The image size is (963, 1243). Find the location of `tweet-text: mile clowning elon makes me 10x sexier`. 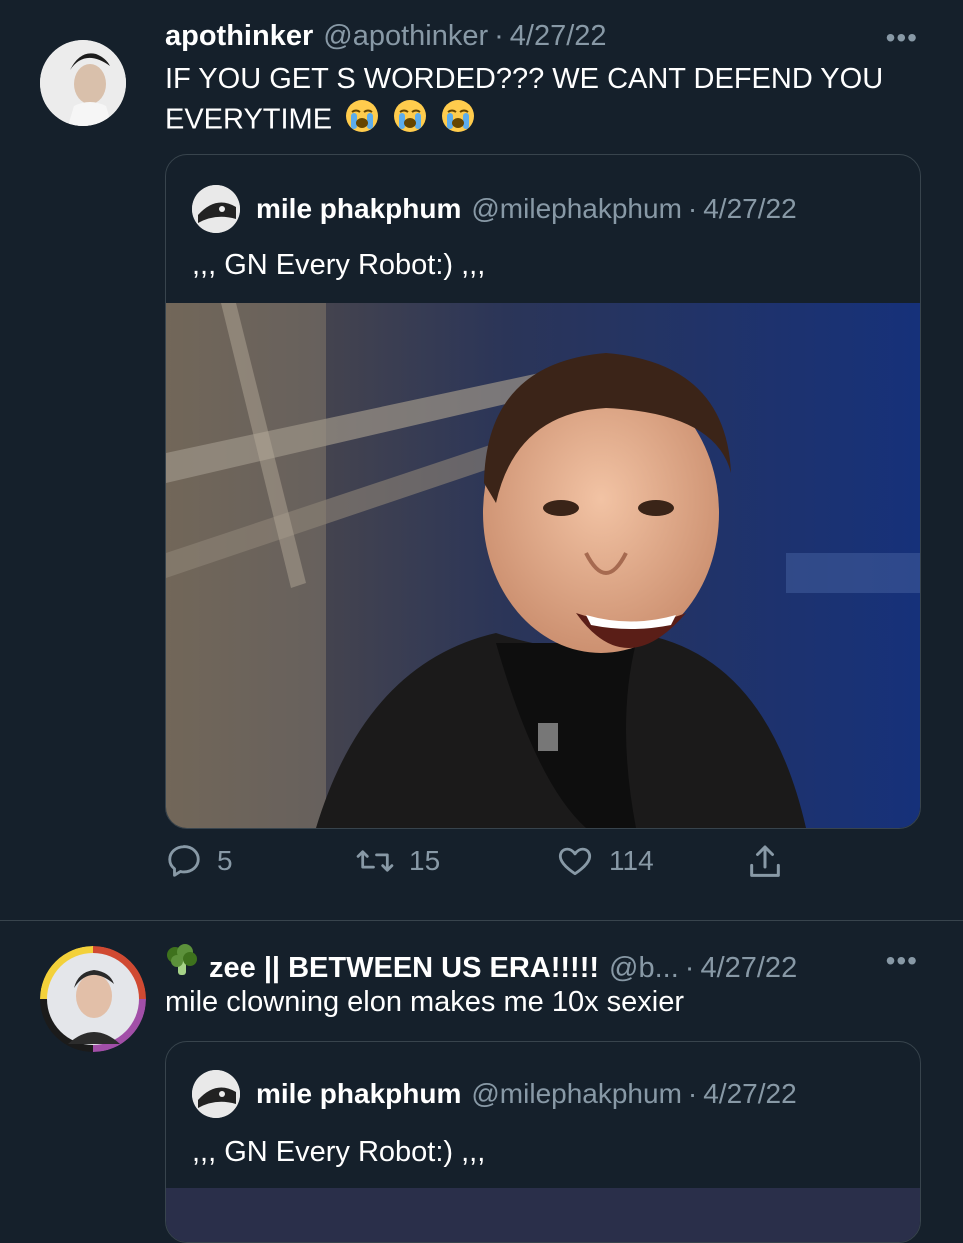

tweet-text: mile clowning elon makes me 10x sexier is located at coordinates (424, 1002).